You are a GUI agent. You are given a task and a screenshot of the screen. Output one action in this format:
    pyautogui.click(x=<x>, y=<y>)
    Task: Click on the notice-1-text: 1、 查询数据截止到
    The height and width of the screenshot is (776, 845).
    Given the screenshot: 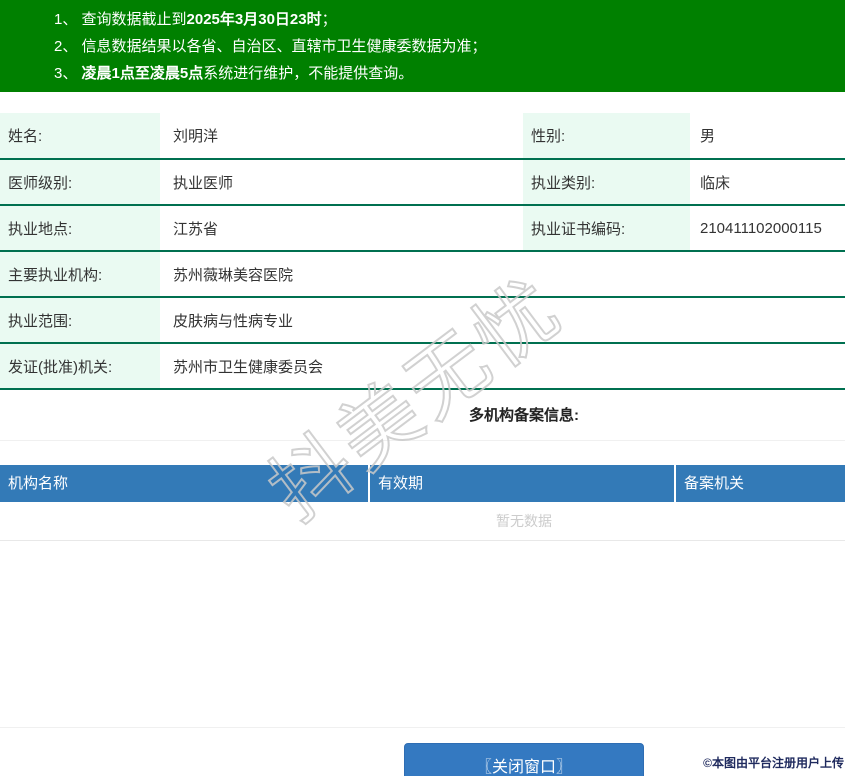 What is the action you would take?
    pyautogui.click(x=120, y=19)
    